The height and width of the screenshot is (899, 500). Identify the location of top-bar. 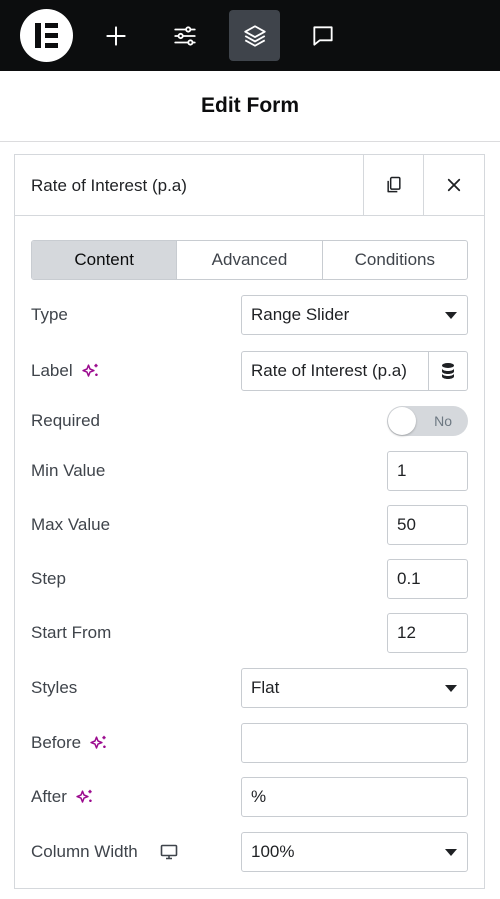
(250, 35).